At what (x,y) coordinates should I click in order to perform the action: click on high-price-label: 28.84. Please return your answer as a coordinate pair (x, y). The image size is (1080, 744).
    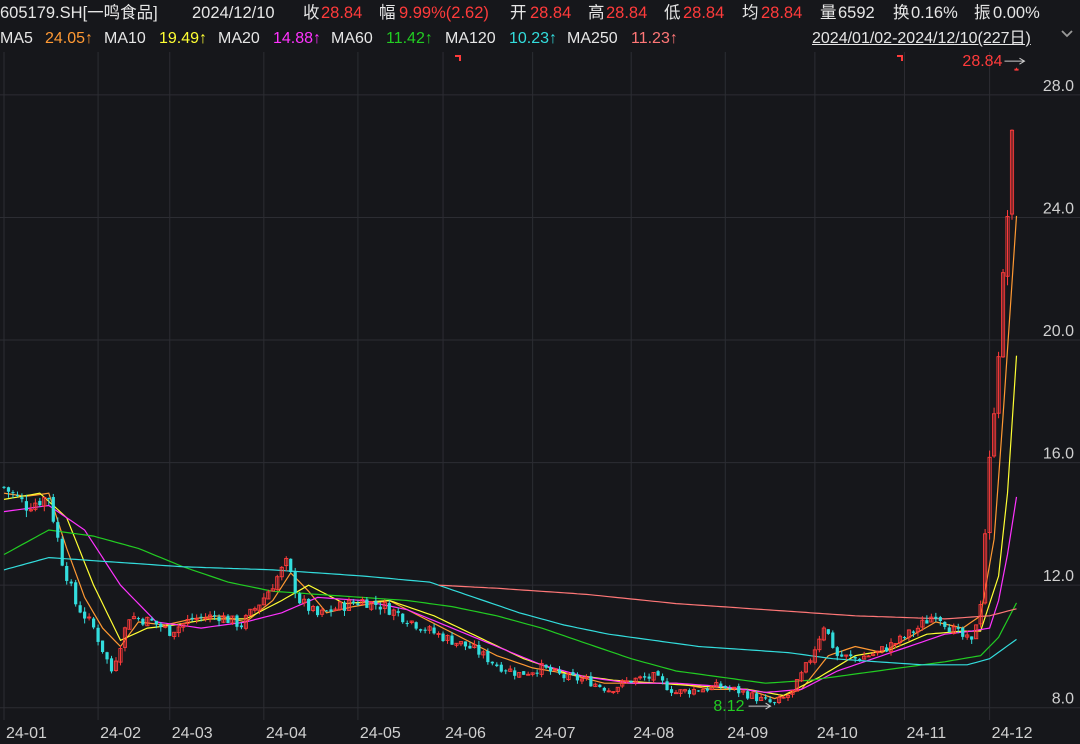
    Looking at the image, I should click on (982, 61).